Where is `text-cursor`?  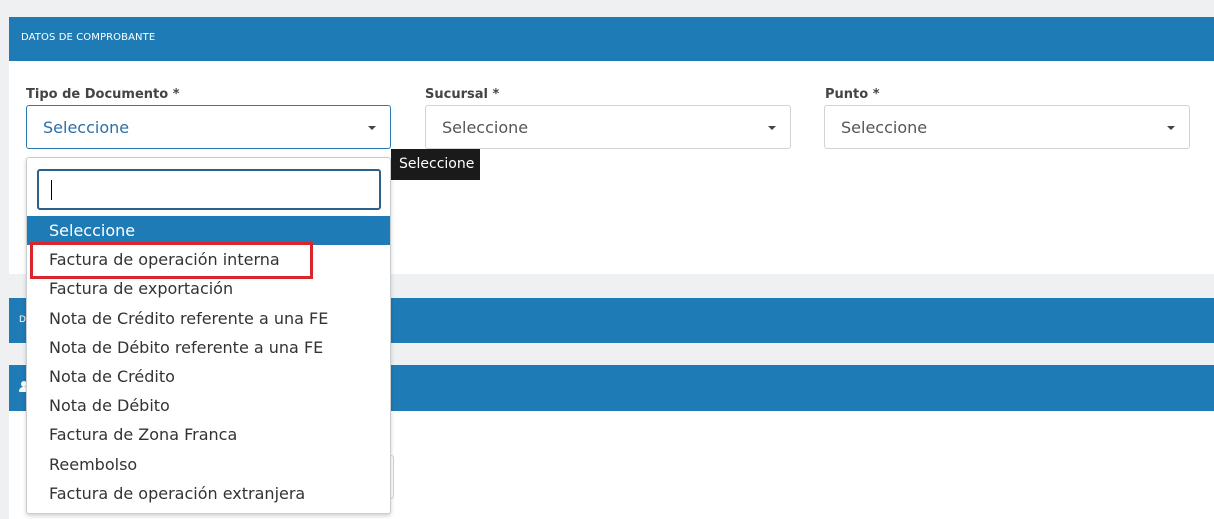
text-cursor is located at coordinates (51, 190).